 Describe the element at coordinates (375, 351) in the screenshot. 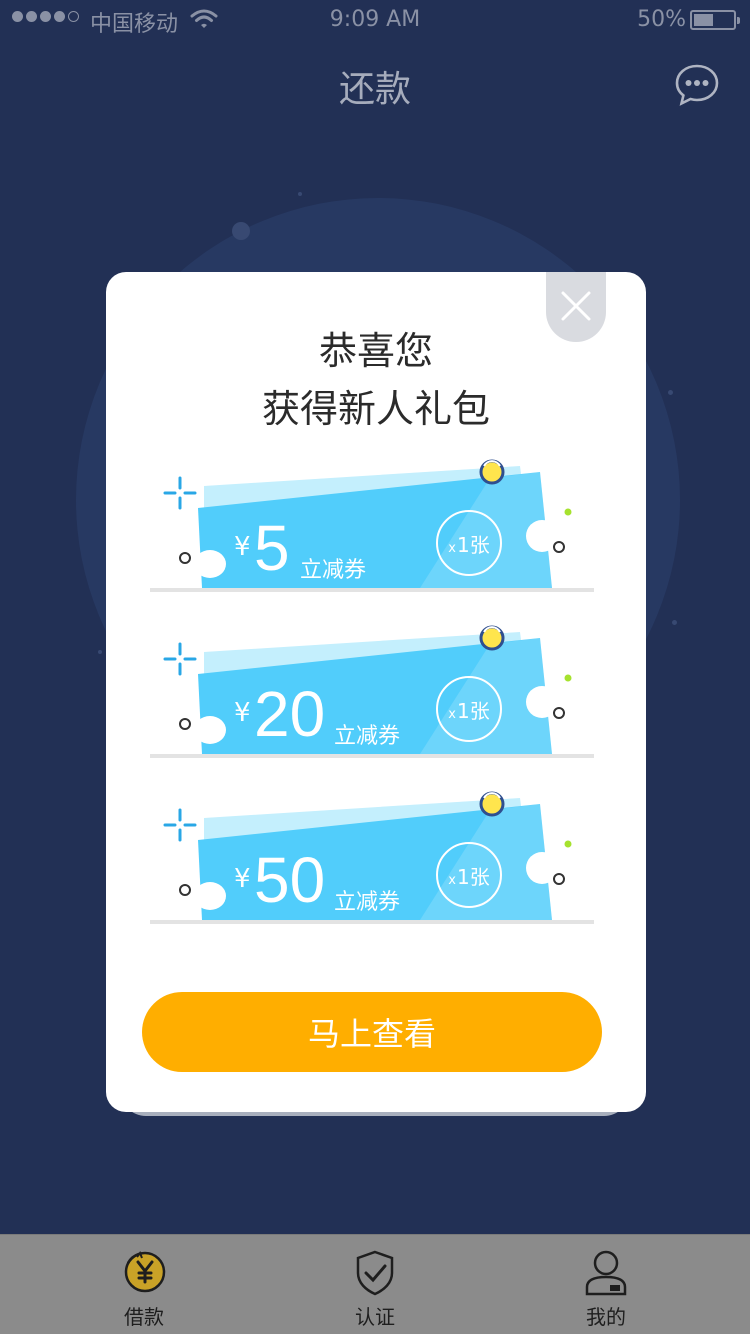

I see `dialog-title-line-1: 恭喜您` at that location.